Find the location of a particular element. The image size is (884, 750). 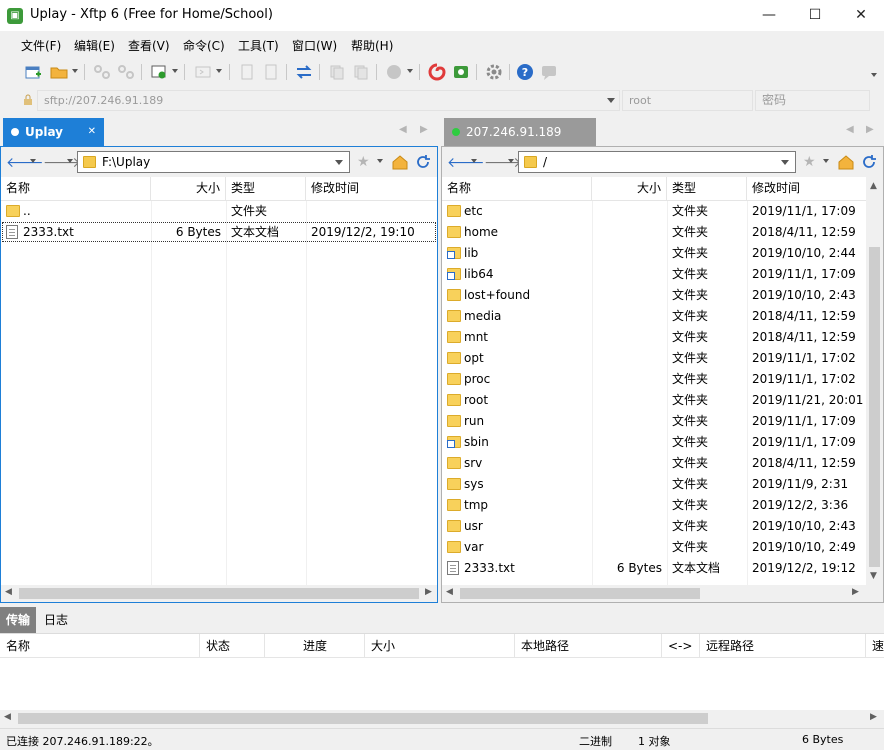

file-row: lost+found 文件夹 2019/10/10, 2:43 is located at coordinates (654, 295).